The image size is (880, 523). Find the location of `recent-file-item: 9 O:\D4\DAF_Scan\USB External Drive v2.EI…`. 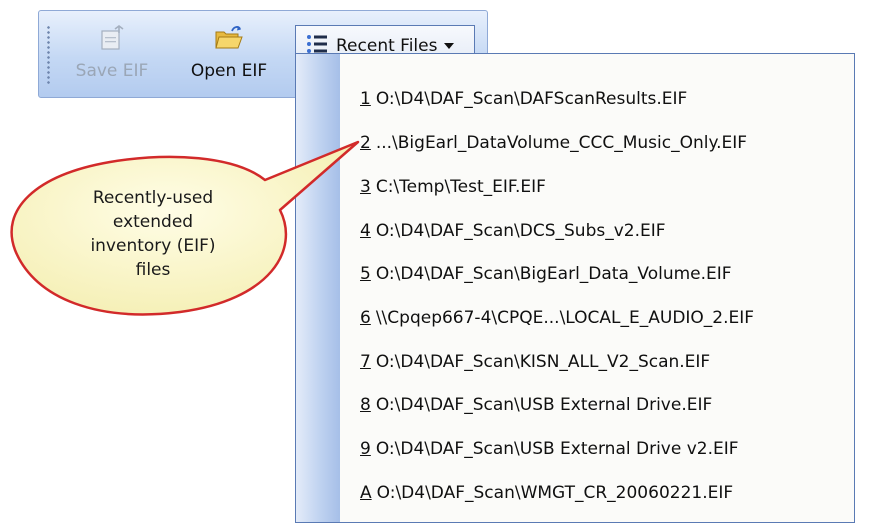

recent-file-item: 9 O:\D4\DAF_Scan\USB External Drive v2.EI… is located at coordinates (549, 449).